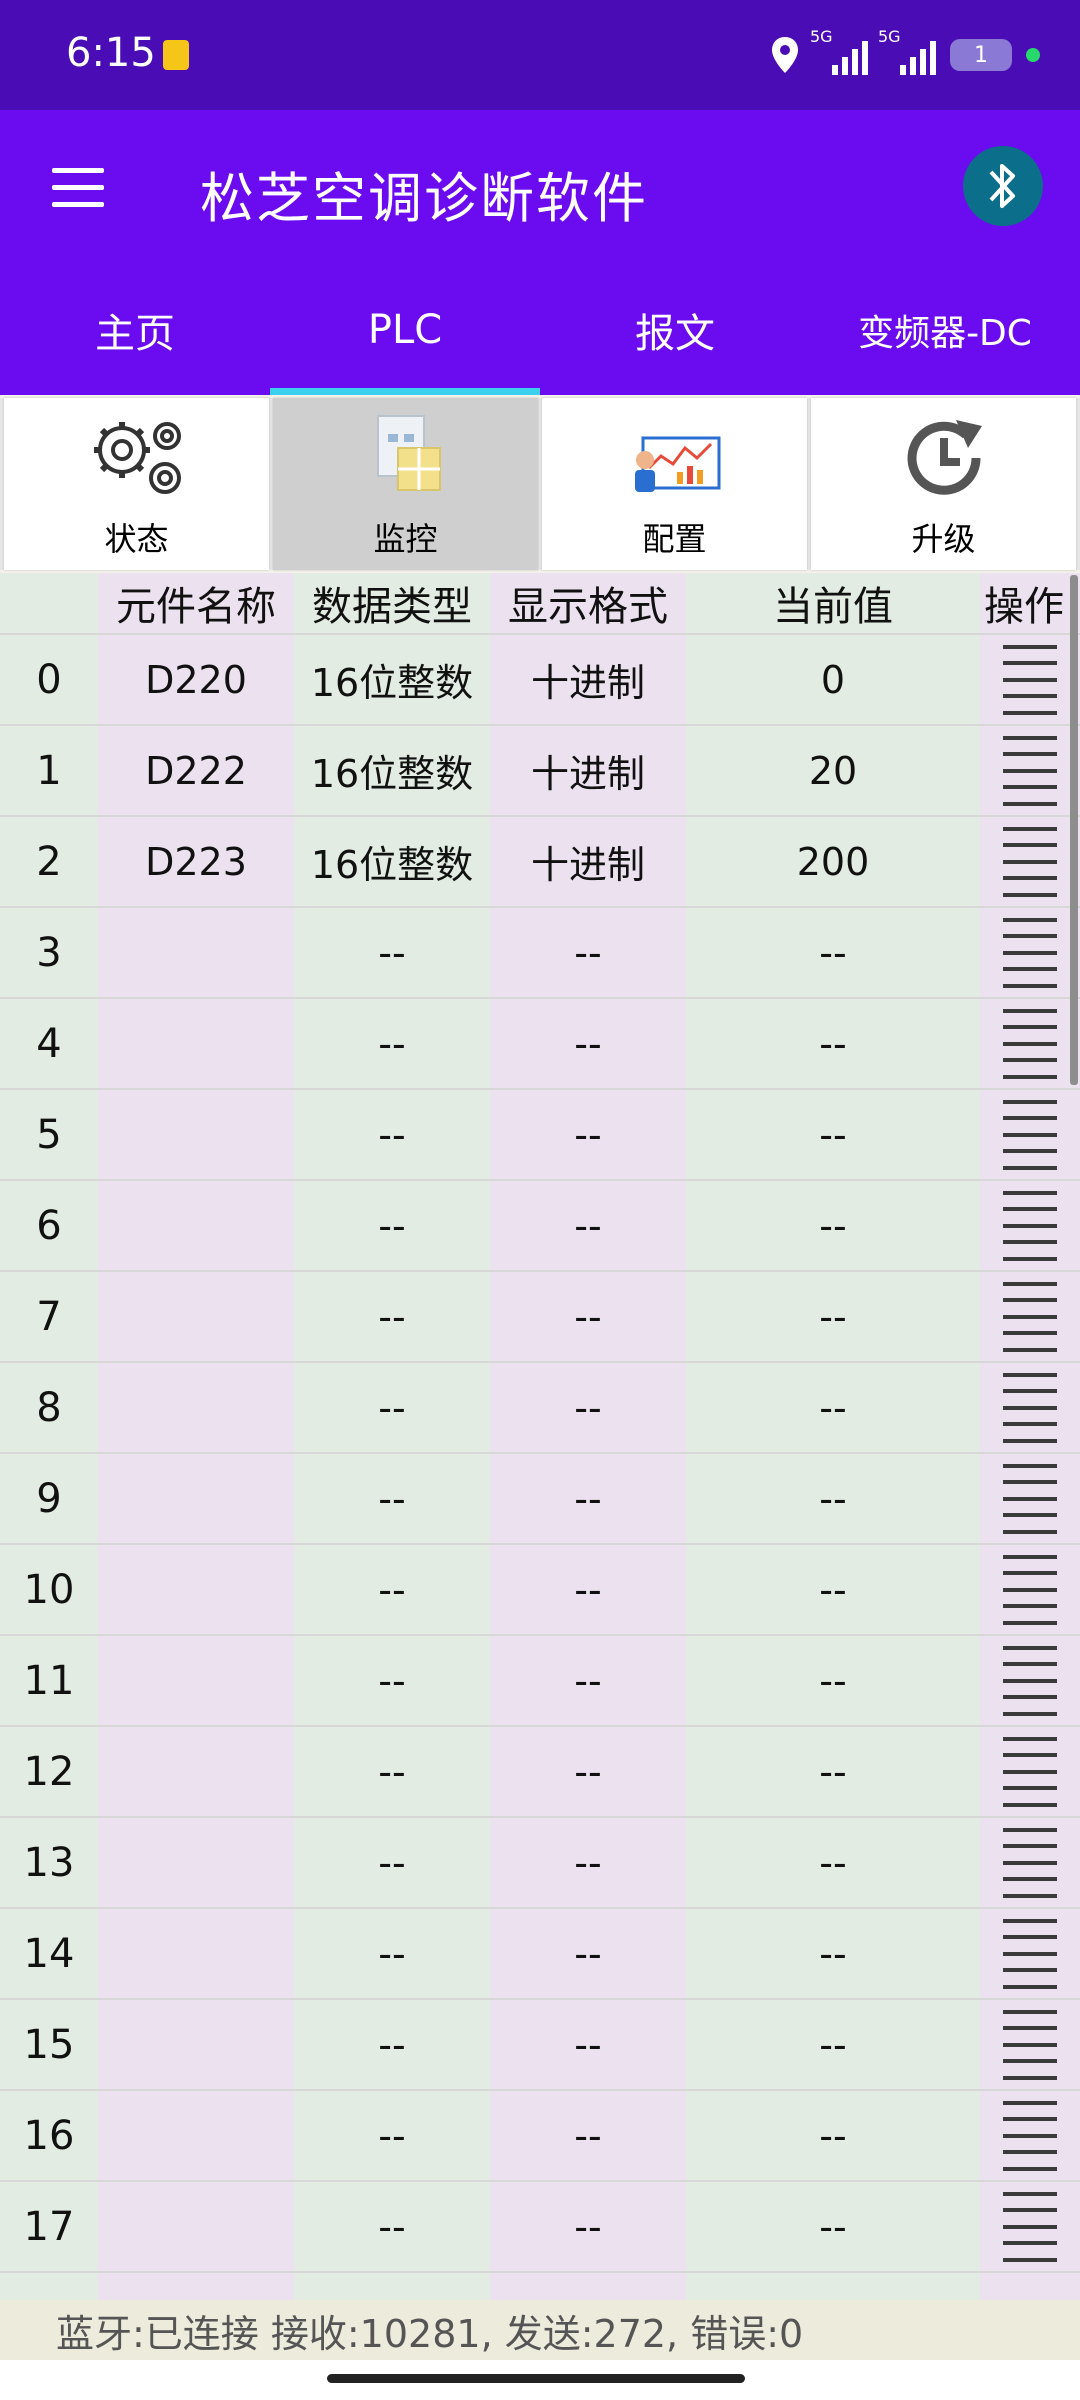 This screenshot has width=1080, height=2400. I want to click on table-row: 8 -- -- --, so click(540, 1408).